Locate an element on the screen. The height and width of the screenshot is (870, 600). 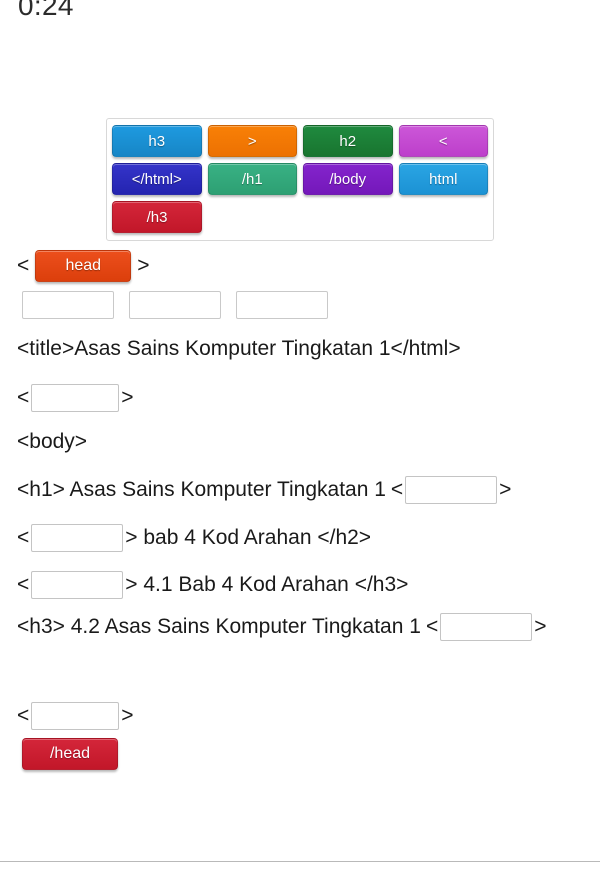
answer-line-head-close: /head is located at coordinates (70, 754).